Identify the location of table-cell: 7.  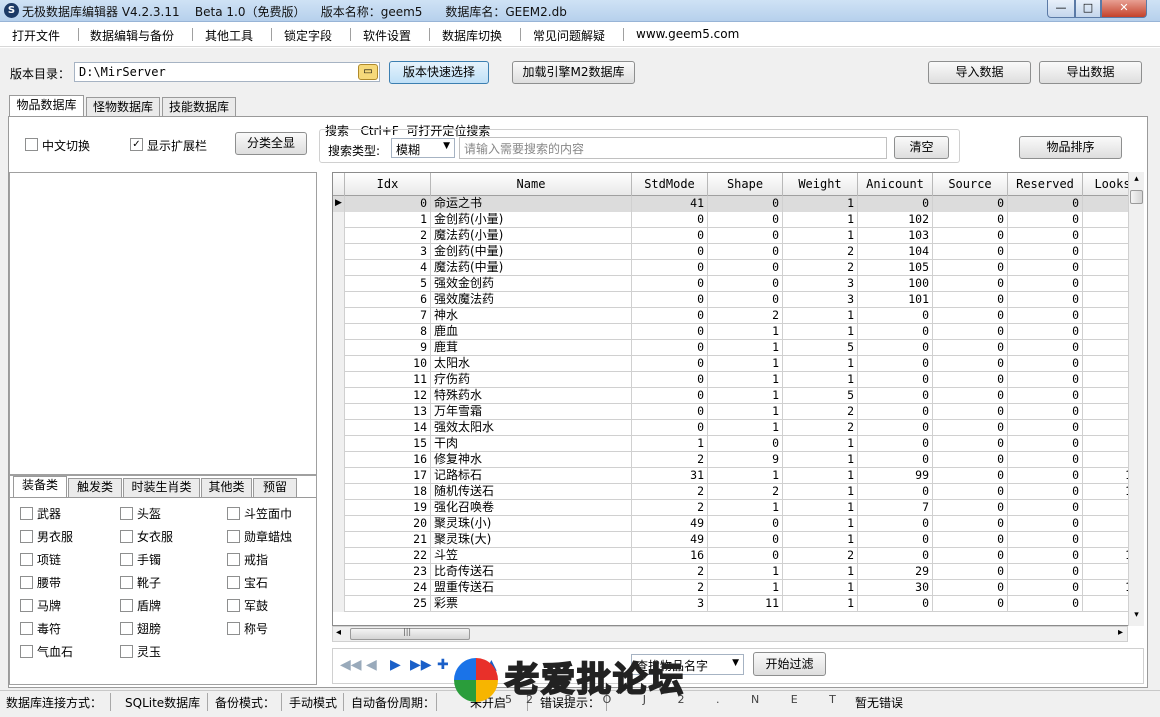
(388, 316).